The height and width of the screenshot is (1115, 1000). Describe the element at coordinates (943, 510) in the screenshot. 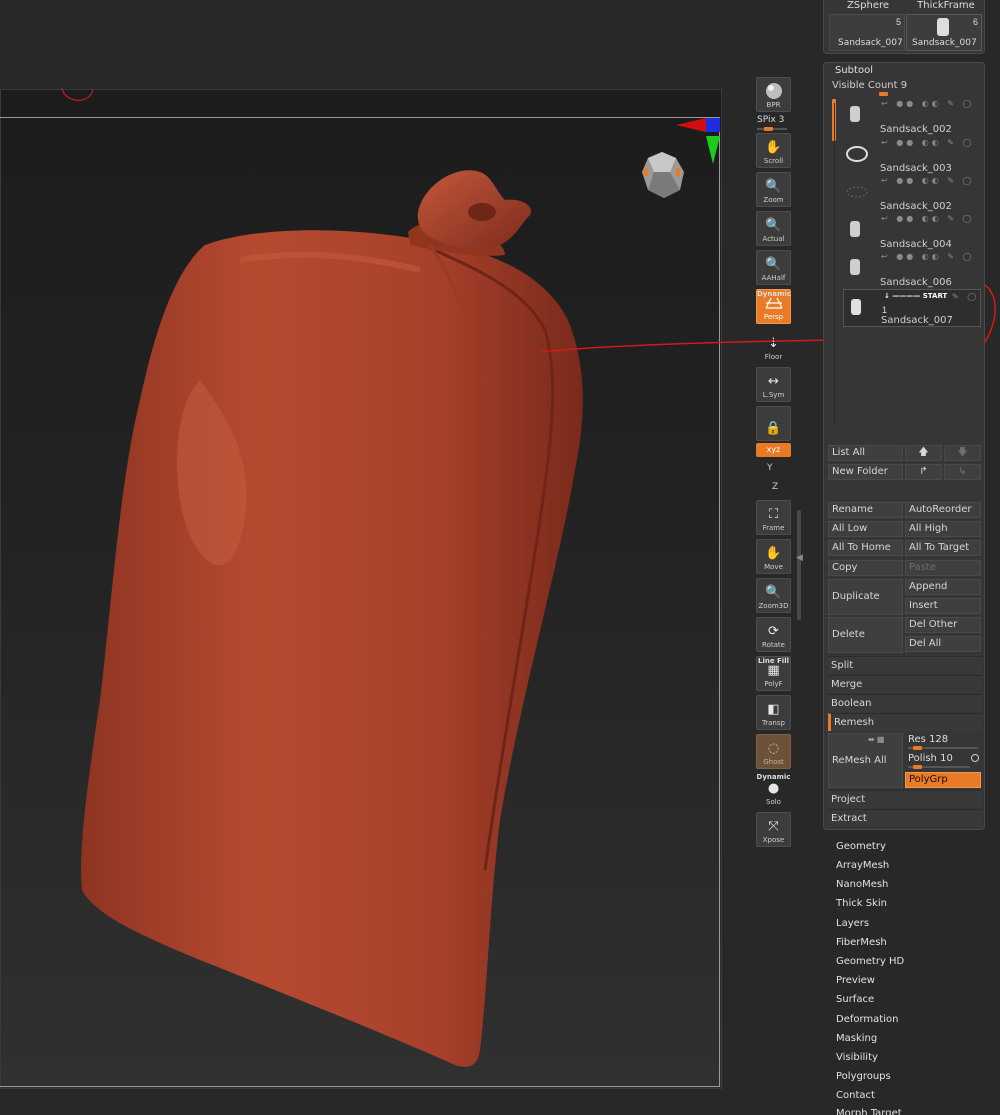

I see `autoreorder-button: AutoReorder` at that location.